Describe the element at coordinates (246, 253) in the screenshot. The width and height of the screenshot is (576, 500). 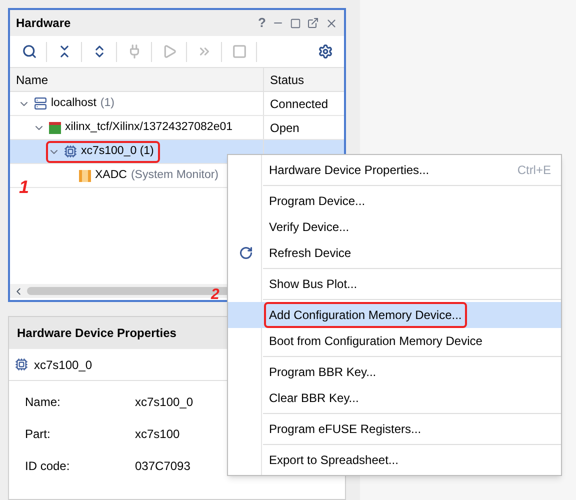
I see `refresh-icon` at that location.